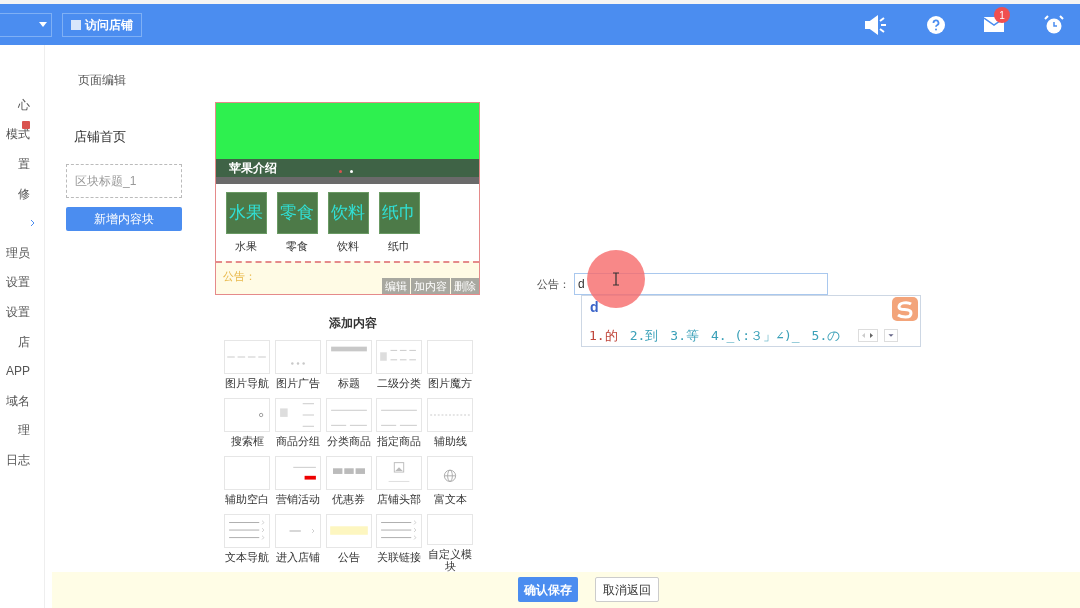  What do you see at coordinates (239, 276) in the screenshot?
I see `notice-label: 公告：` at bounding box center [239, 276].